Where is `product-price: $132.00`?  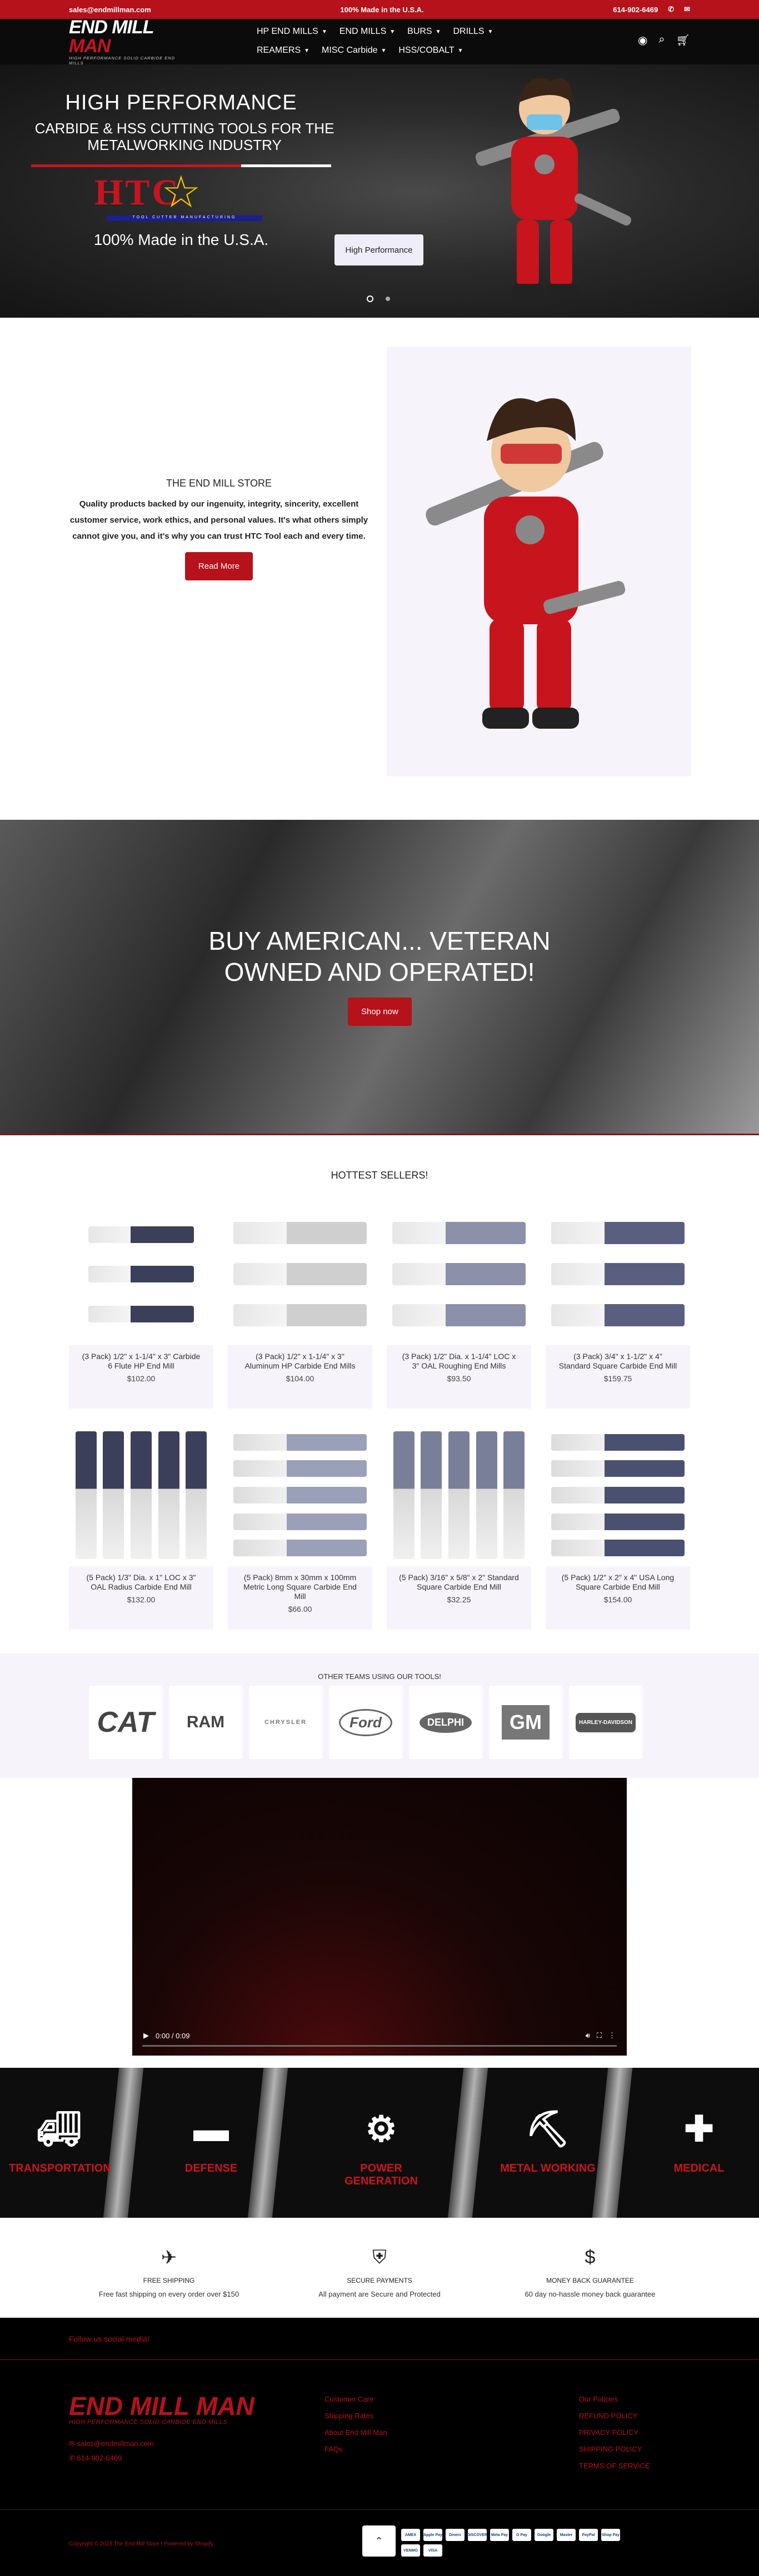
product-price: $132.00 is located at coordinates (141, 1600).